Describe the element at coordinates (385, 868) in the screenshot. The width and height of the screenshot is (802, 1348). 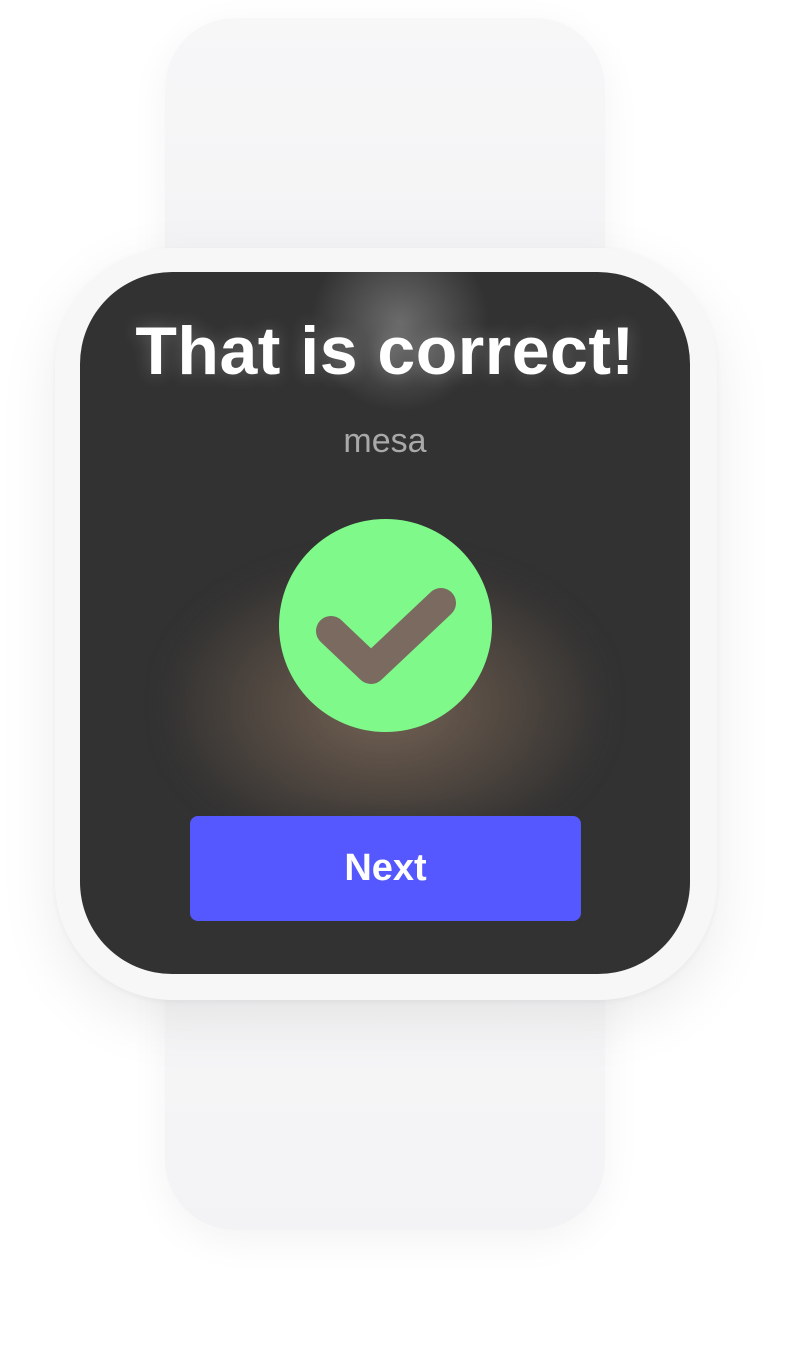
I see `next-button: Next` at that location.